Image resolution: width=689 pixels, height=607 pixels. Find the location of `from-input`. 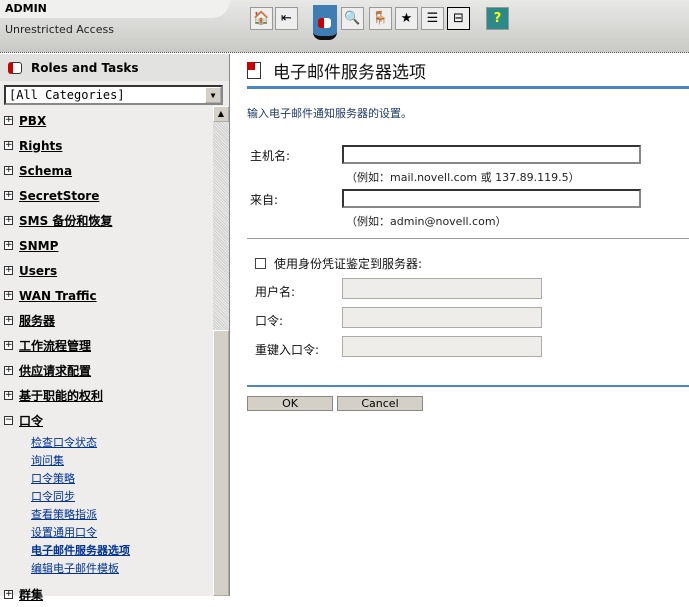

from-input is located at coordinates (491, 198).